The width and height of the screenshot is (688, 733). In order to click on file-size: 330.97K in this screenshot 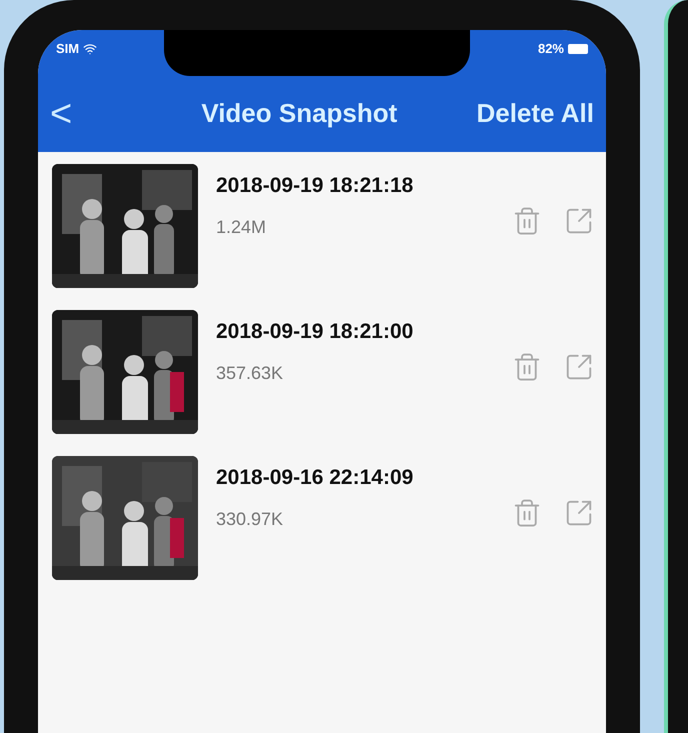, I will do `click(250, 519)`.